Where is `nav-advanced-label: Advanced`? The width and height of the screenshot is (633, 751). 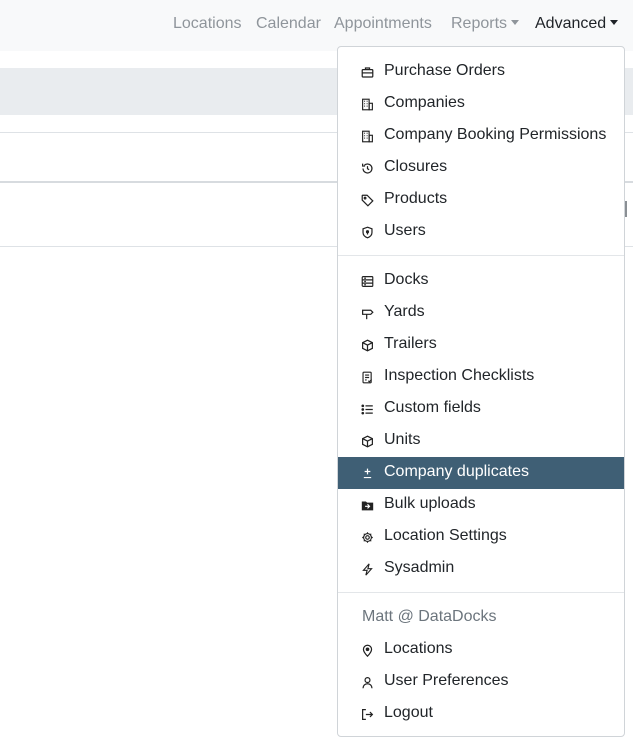
nav-advanced-label: Advanced is located at coordinates (571, 23).